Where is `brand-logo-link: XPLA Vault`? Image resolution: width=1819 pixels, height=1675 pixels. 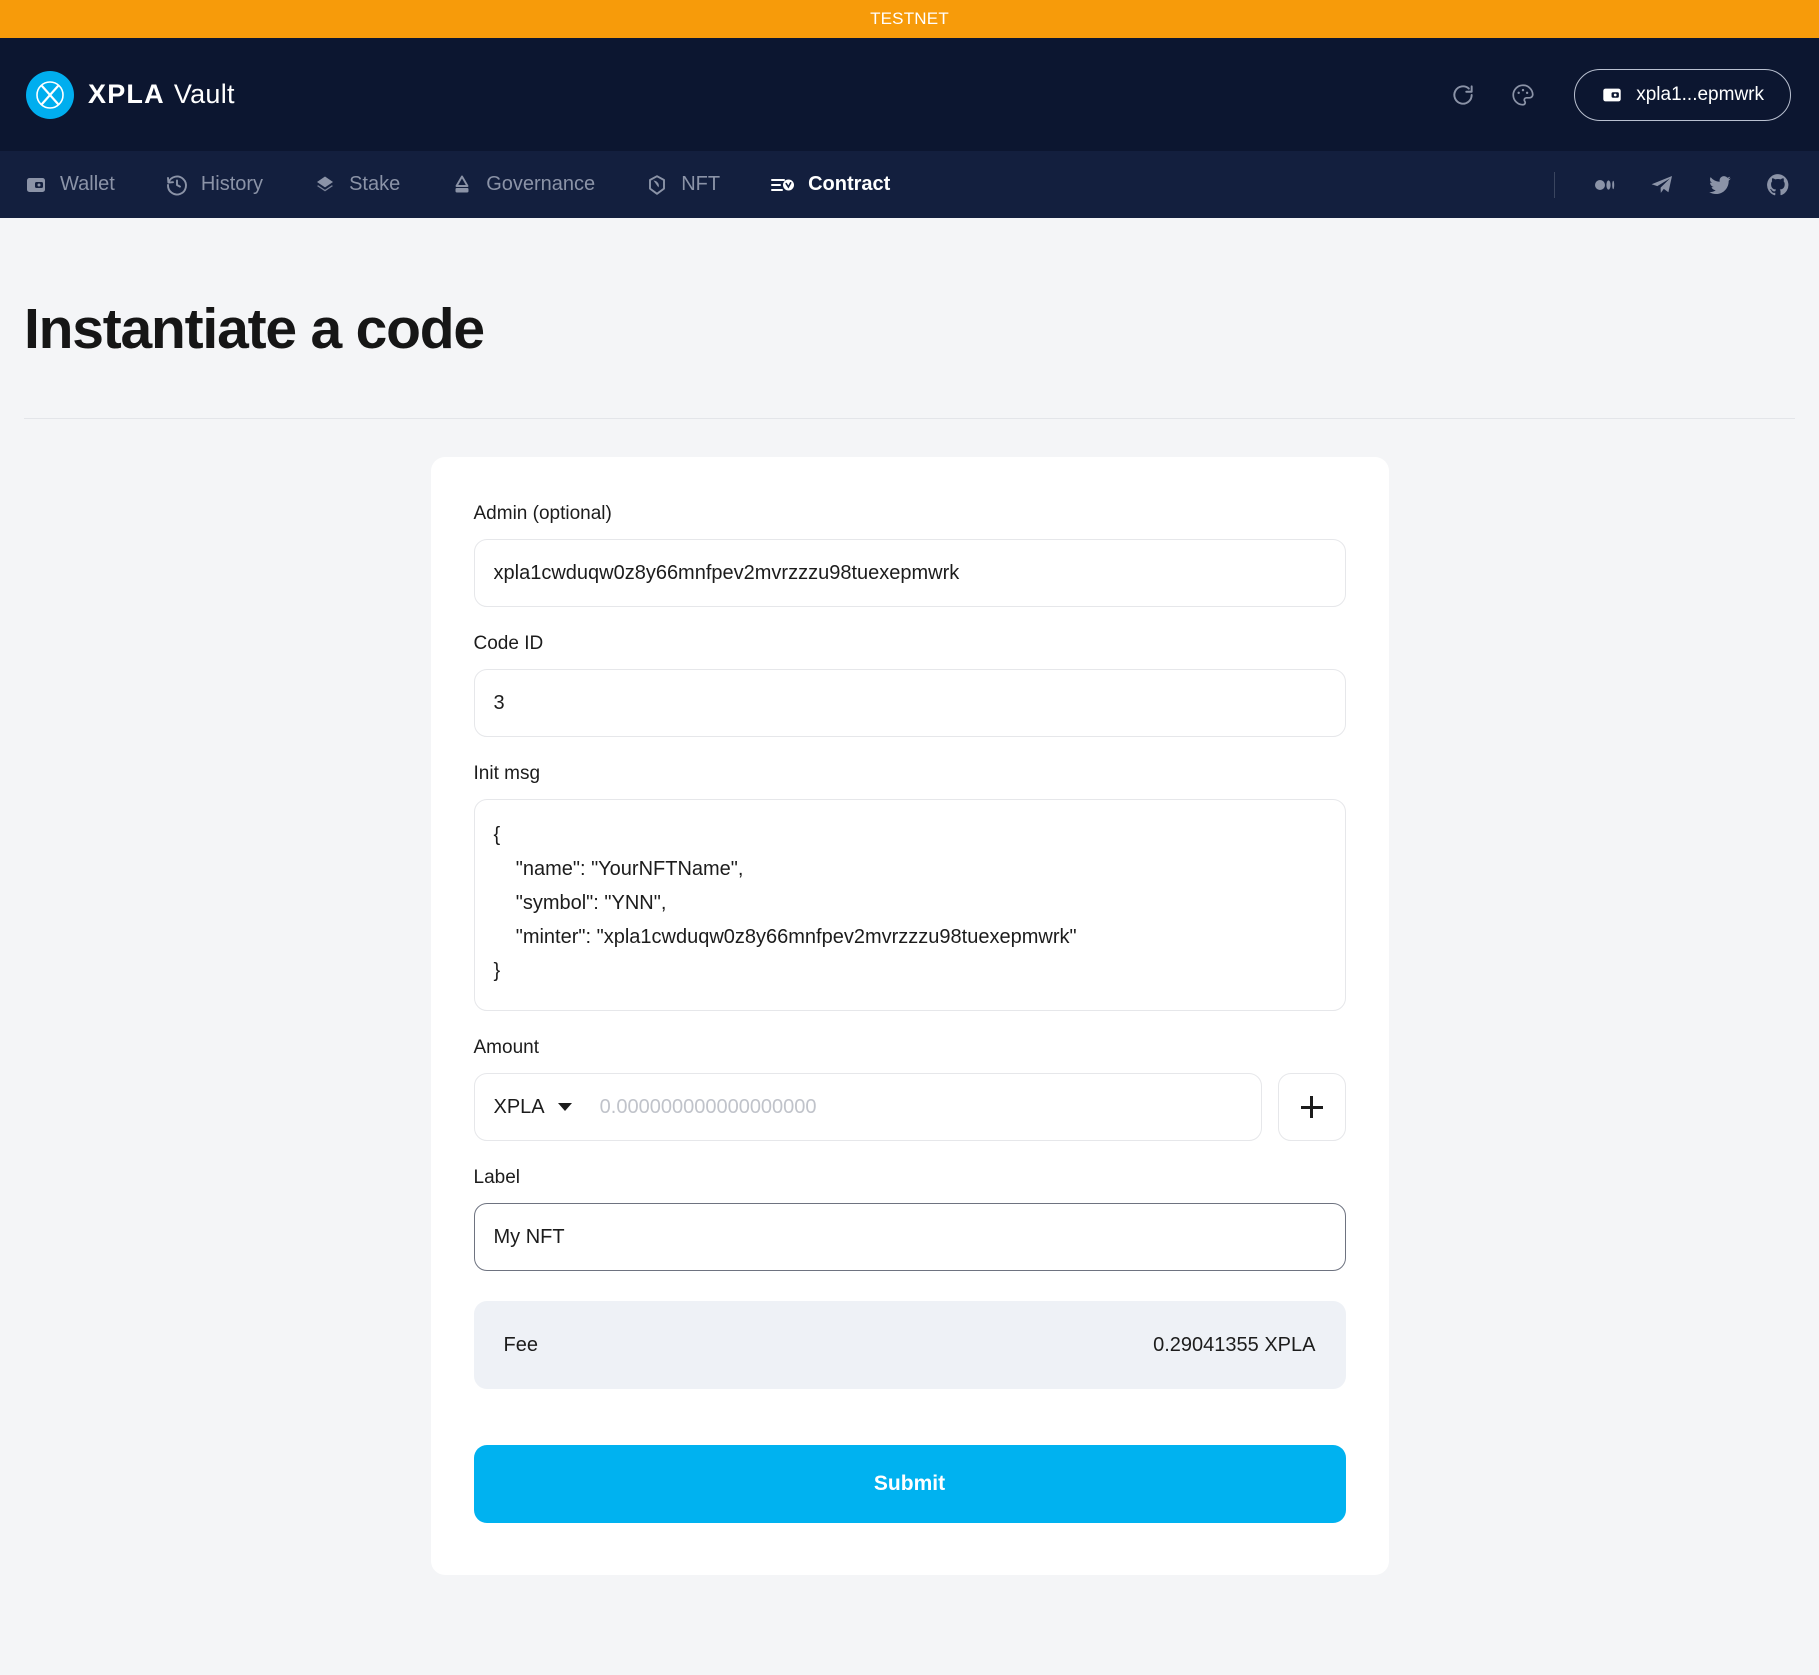 brand-logo-link: XPLA Vault is located at coordinates (130, 94).